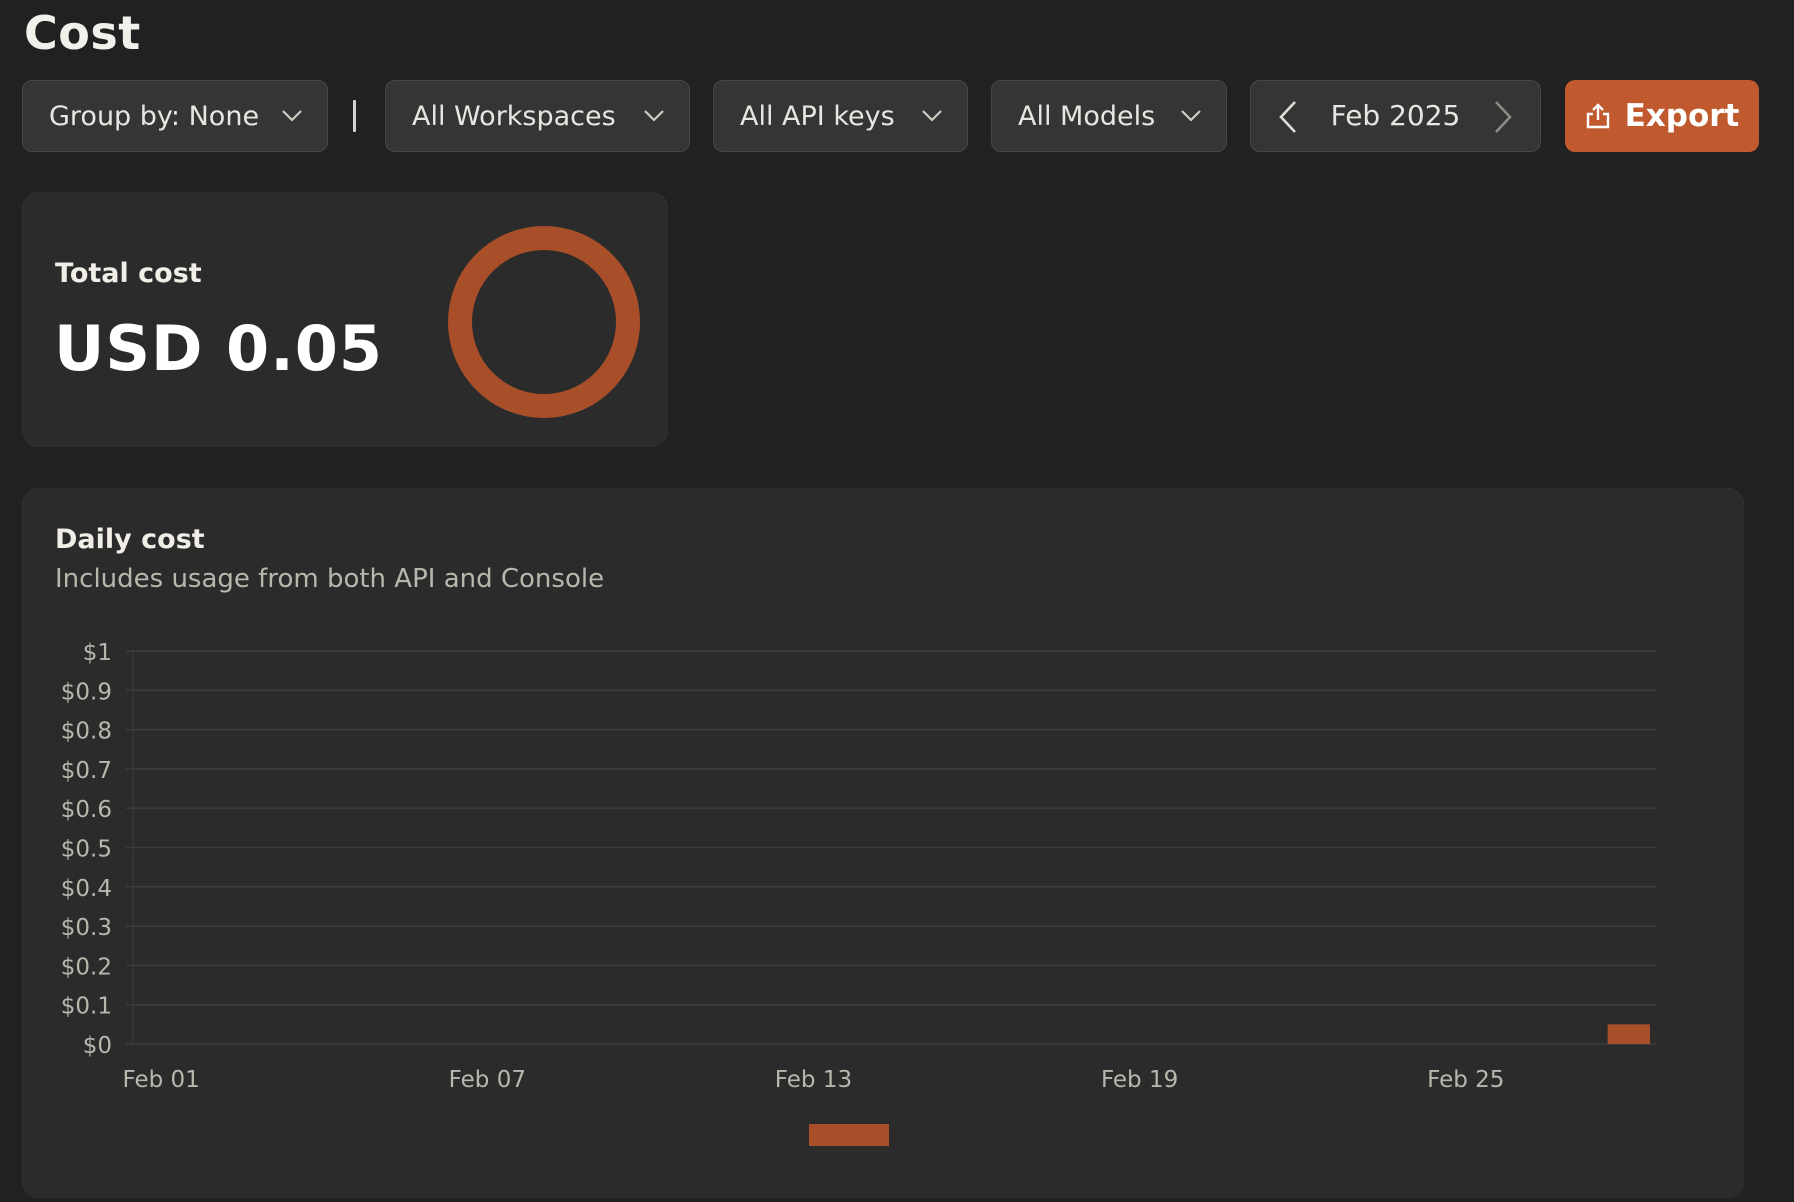 This screenshot has height=1202, width=1794. I want to click on x-tick-label: Feb 01, so click(161, 1080).